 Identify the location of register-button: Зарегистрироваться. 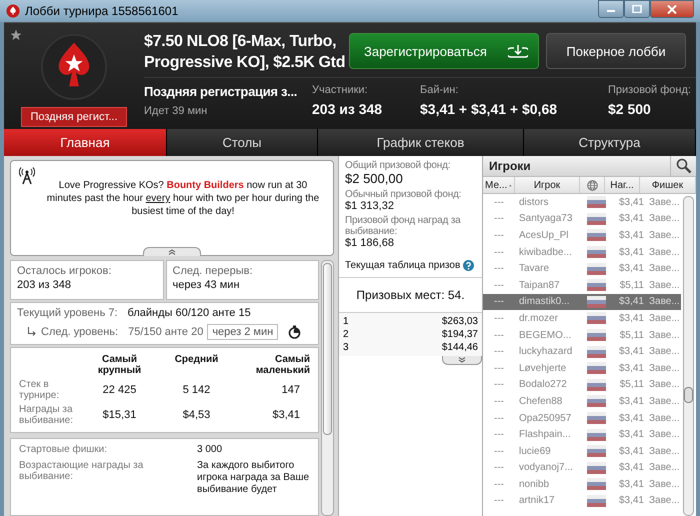
(444, 51).